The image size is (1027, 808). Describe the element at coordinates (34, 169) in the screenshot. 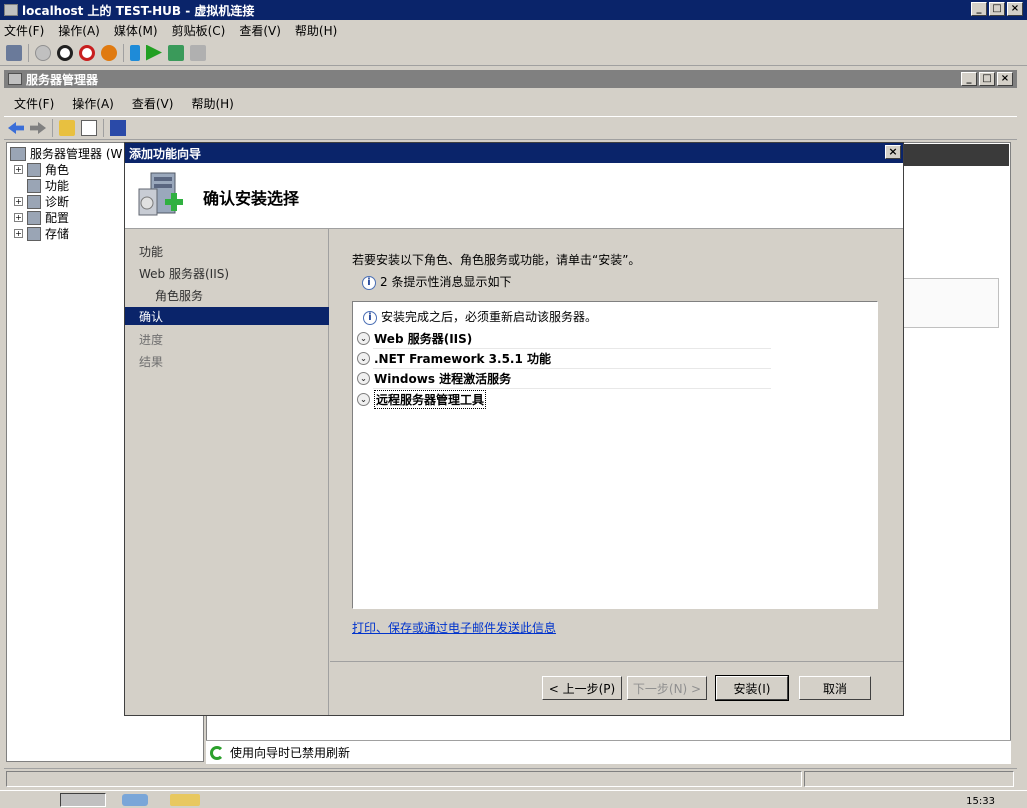

I see `roles-icon` at that location.